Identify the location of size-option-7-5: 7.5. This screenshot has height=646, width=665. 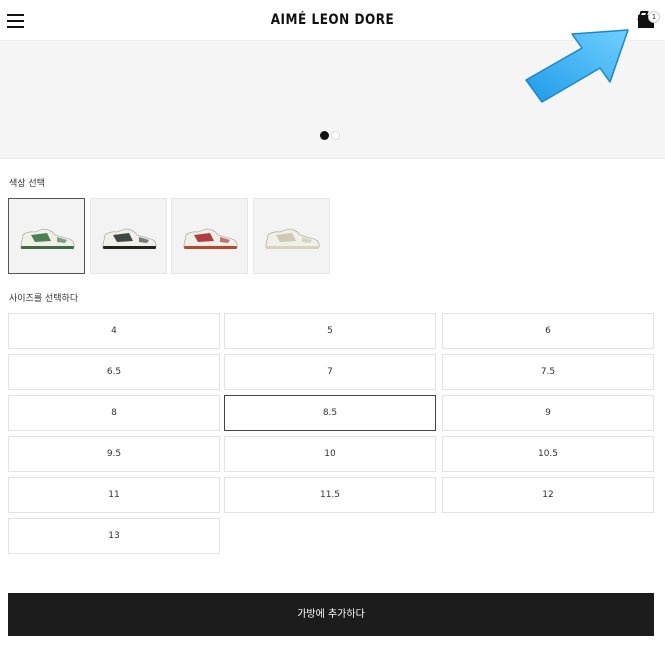
(548, 372).